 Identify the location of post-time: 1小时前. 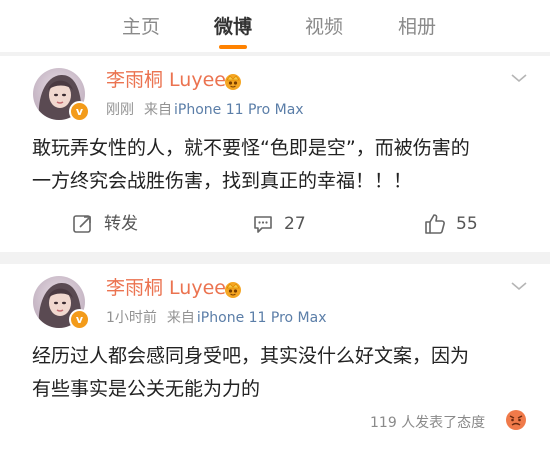
(131, 318).